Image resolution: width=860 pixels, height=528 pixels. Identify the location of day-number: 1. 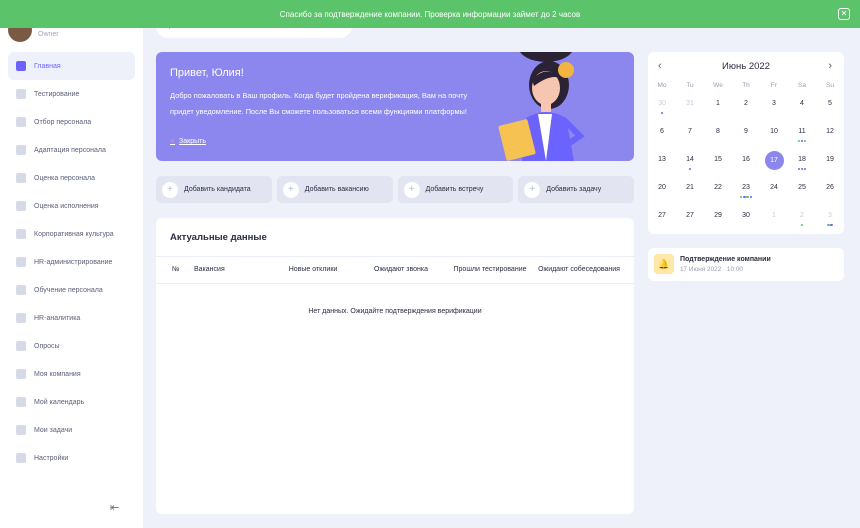
(774, 215).